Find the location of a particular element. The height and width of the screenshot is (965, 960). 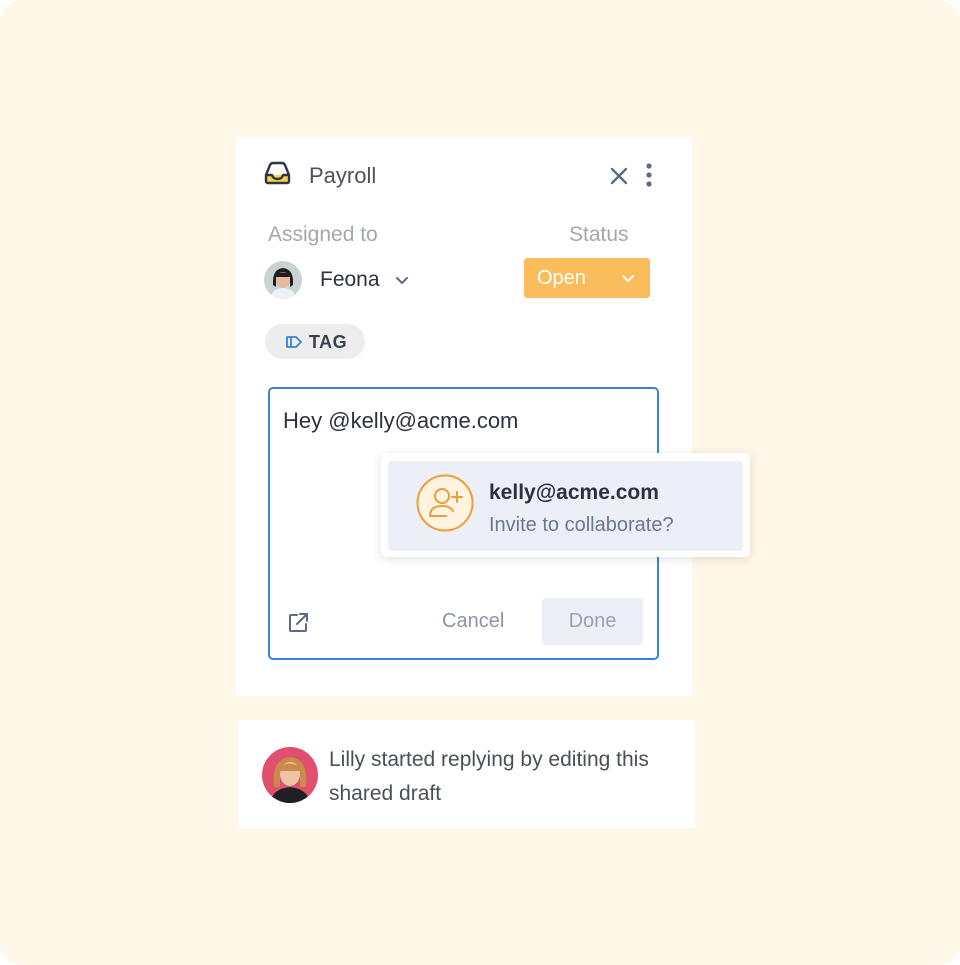

suggestion-subtitle: Invite to collaborate? is located at coordinates (581, 525).